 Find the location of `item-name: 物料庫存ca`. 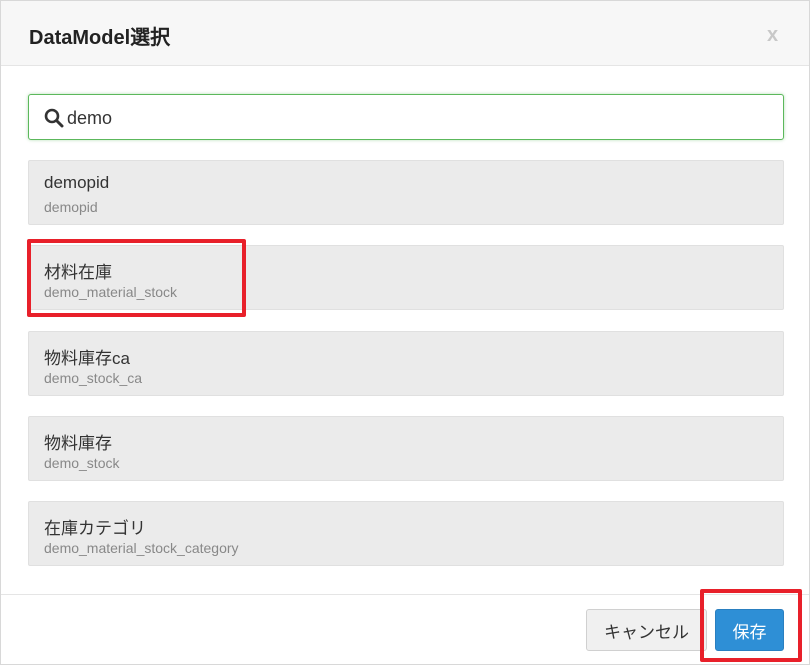

item-name: 物料庫存ca is located at coordinates (87, 358).